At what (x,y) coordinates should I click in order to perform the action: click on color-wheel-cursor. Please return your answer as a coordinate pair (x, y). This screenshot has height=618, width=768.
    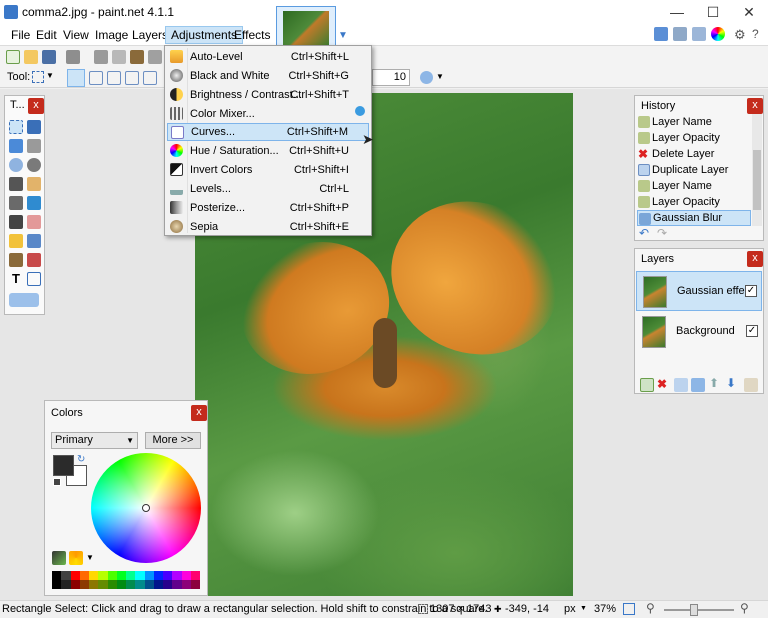
    Looking at the image, I should click on (146, 508).